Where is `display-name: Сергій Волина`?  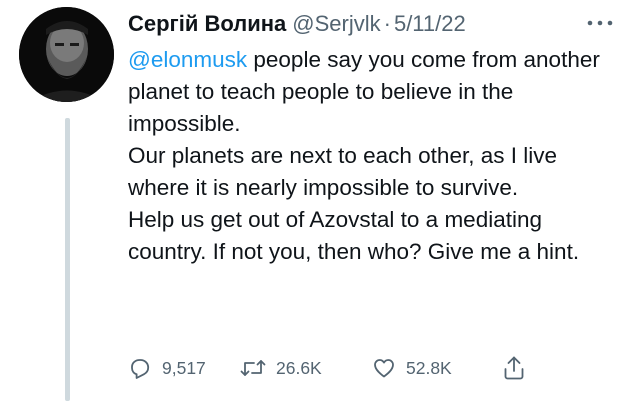 display-name: Сергій Волина is located at coordinates (207, 24).